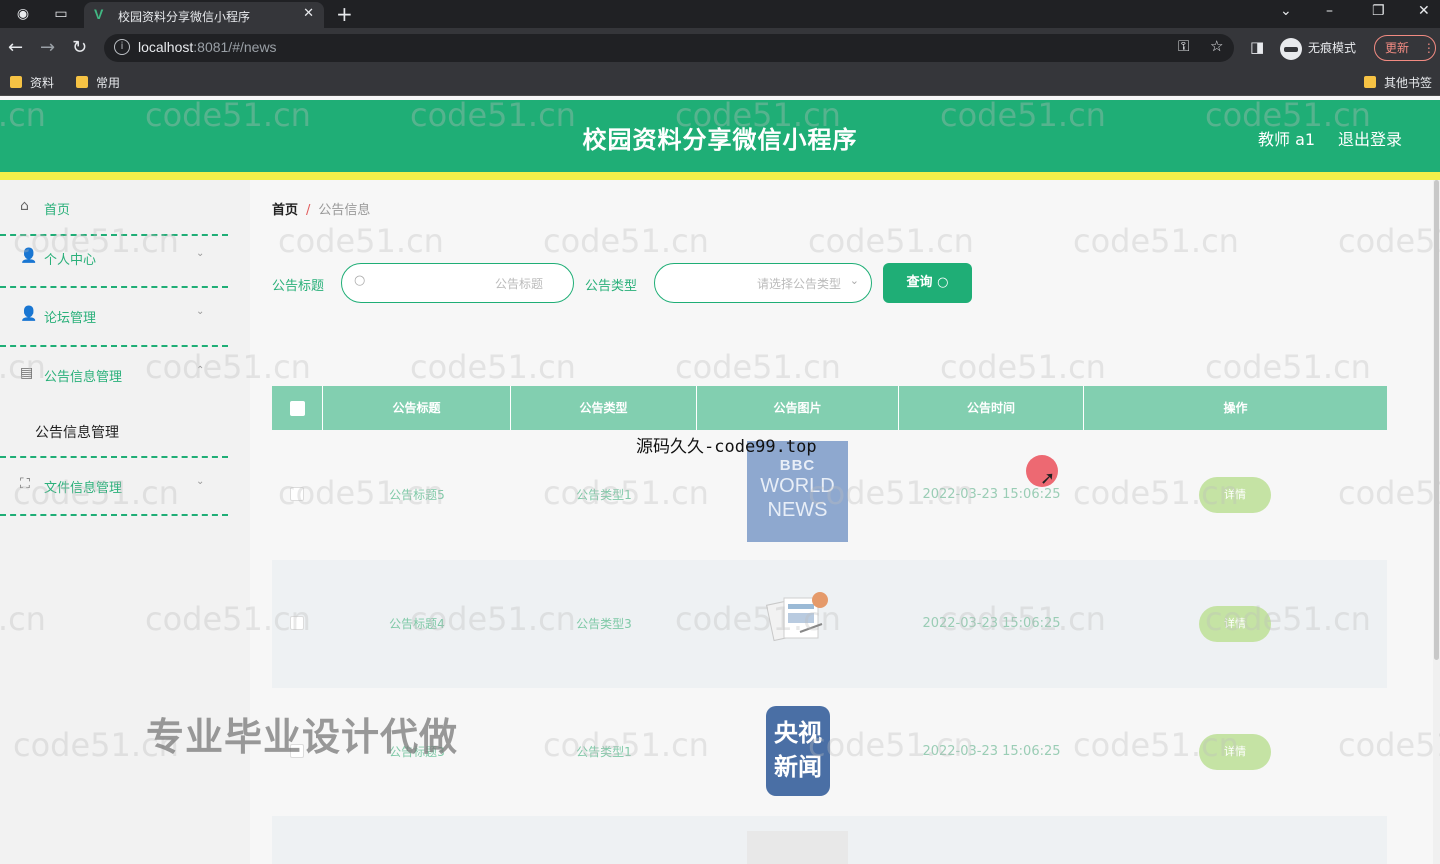 The image size is (1440, 864). Describe the element at coordinates (1257, 47) in the screenshot. I see `sidepanel-icon: ◨` at that location.